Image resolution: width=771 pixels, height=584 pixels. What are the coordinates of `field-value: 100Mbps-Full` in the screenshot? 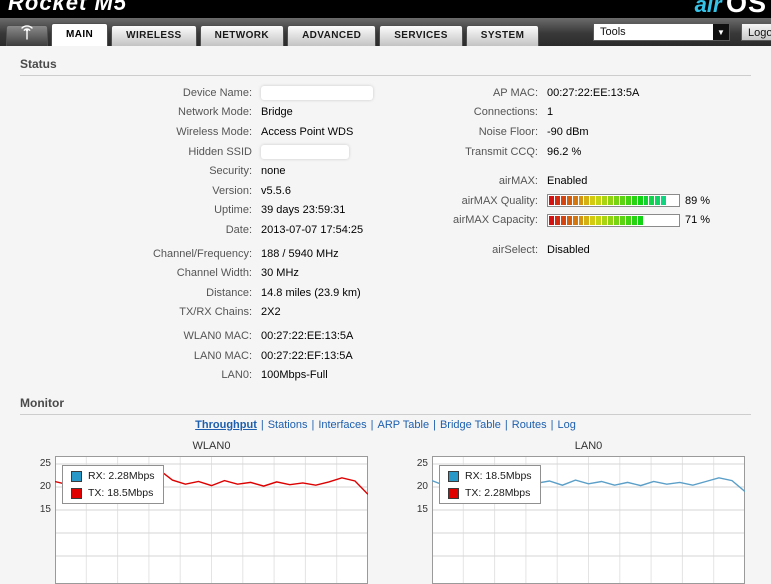 It's located at (294, 375).